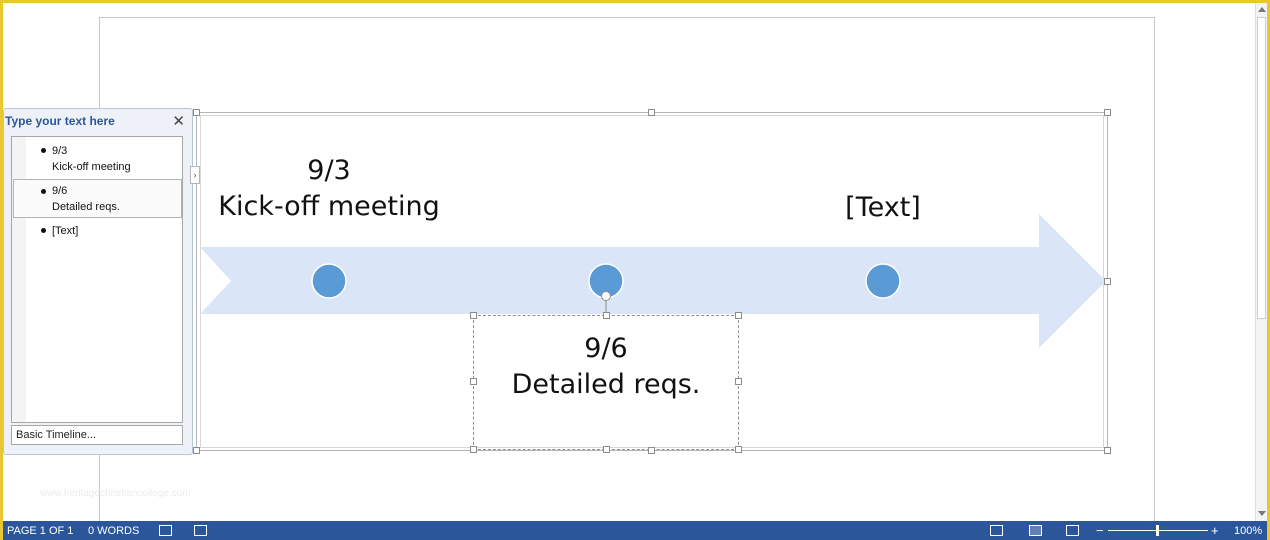  What do you see at coordinates (635, 530) in the screenshot?
I see `status-bar: PAGE 1 OF 1 0 WORDS − + 100%` at bounding box center [635, 530].